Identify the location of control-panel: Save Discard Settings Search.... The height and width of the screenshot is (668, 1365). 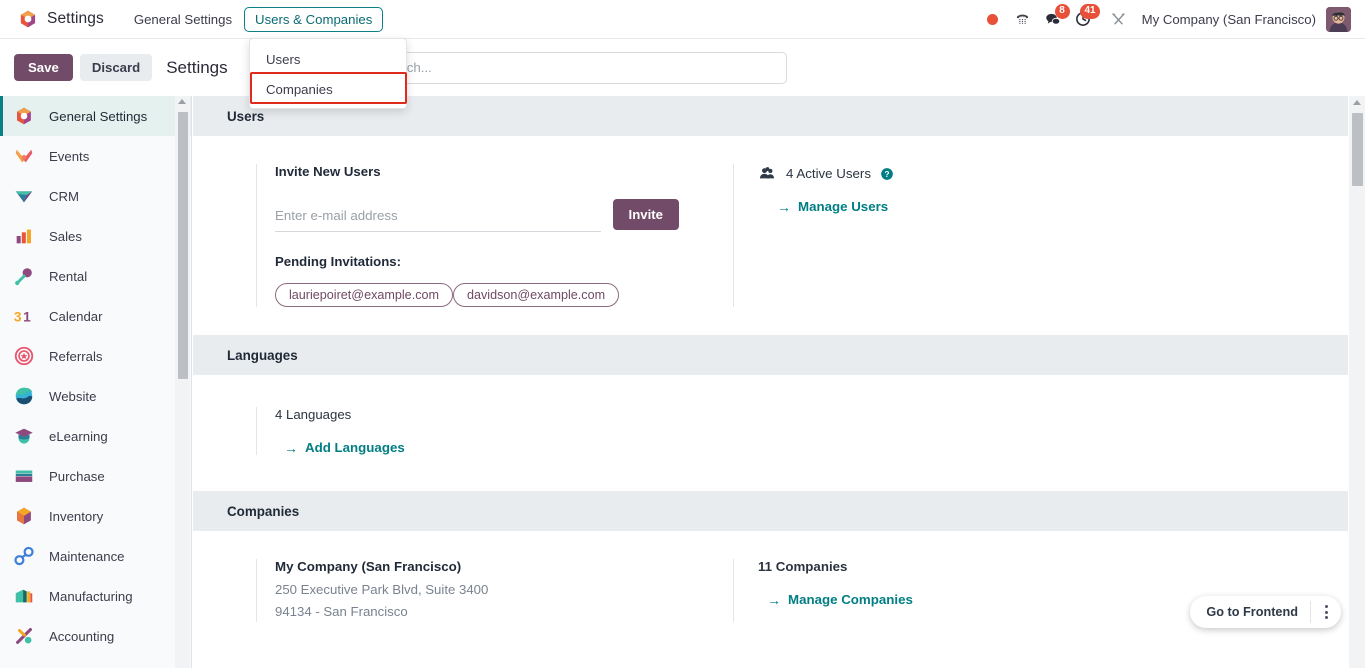
(682, 67).